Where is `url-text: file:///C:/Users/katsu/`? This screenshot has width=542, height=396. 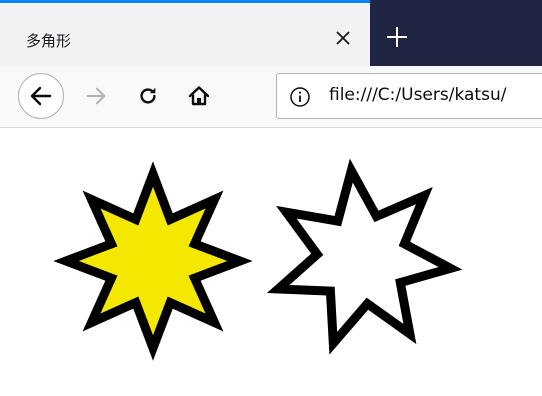 url-text: file:///C:/Users/katsu/ is located at coordinates (417, 95).